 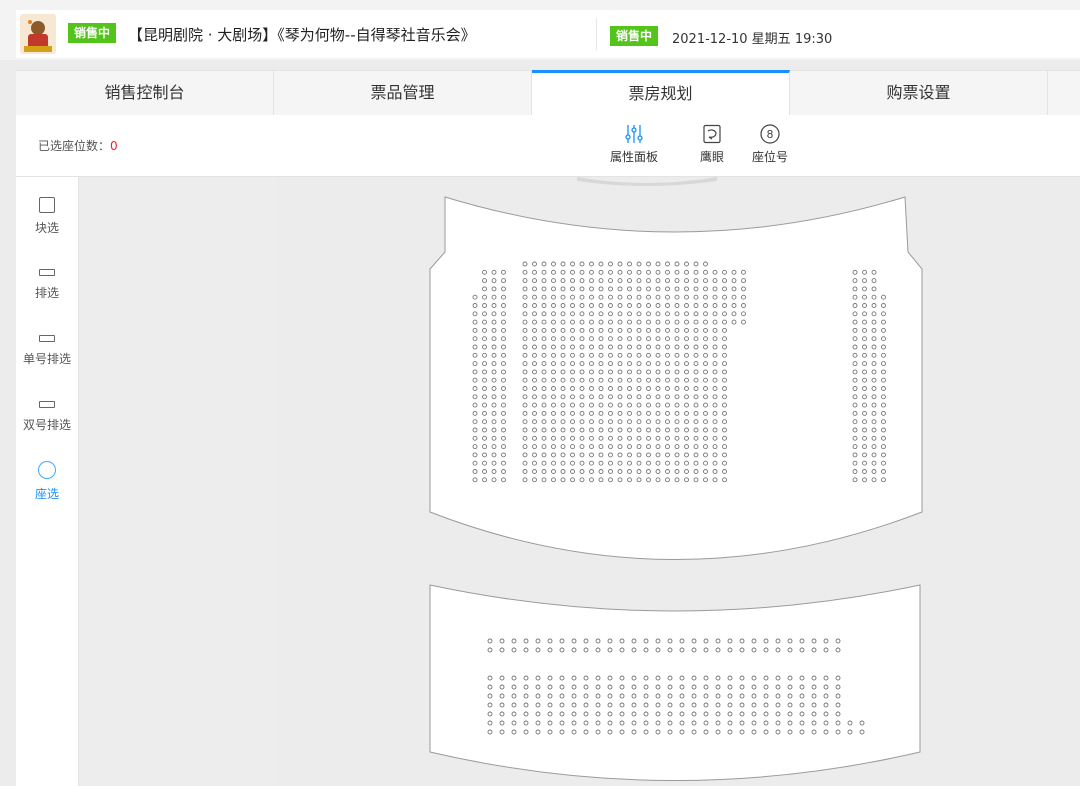 I want to click on even-row-select-tool: 双号排选, so click(x=47, y=414).